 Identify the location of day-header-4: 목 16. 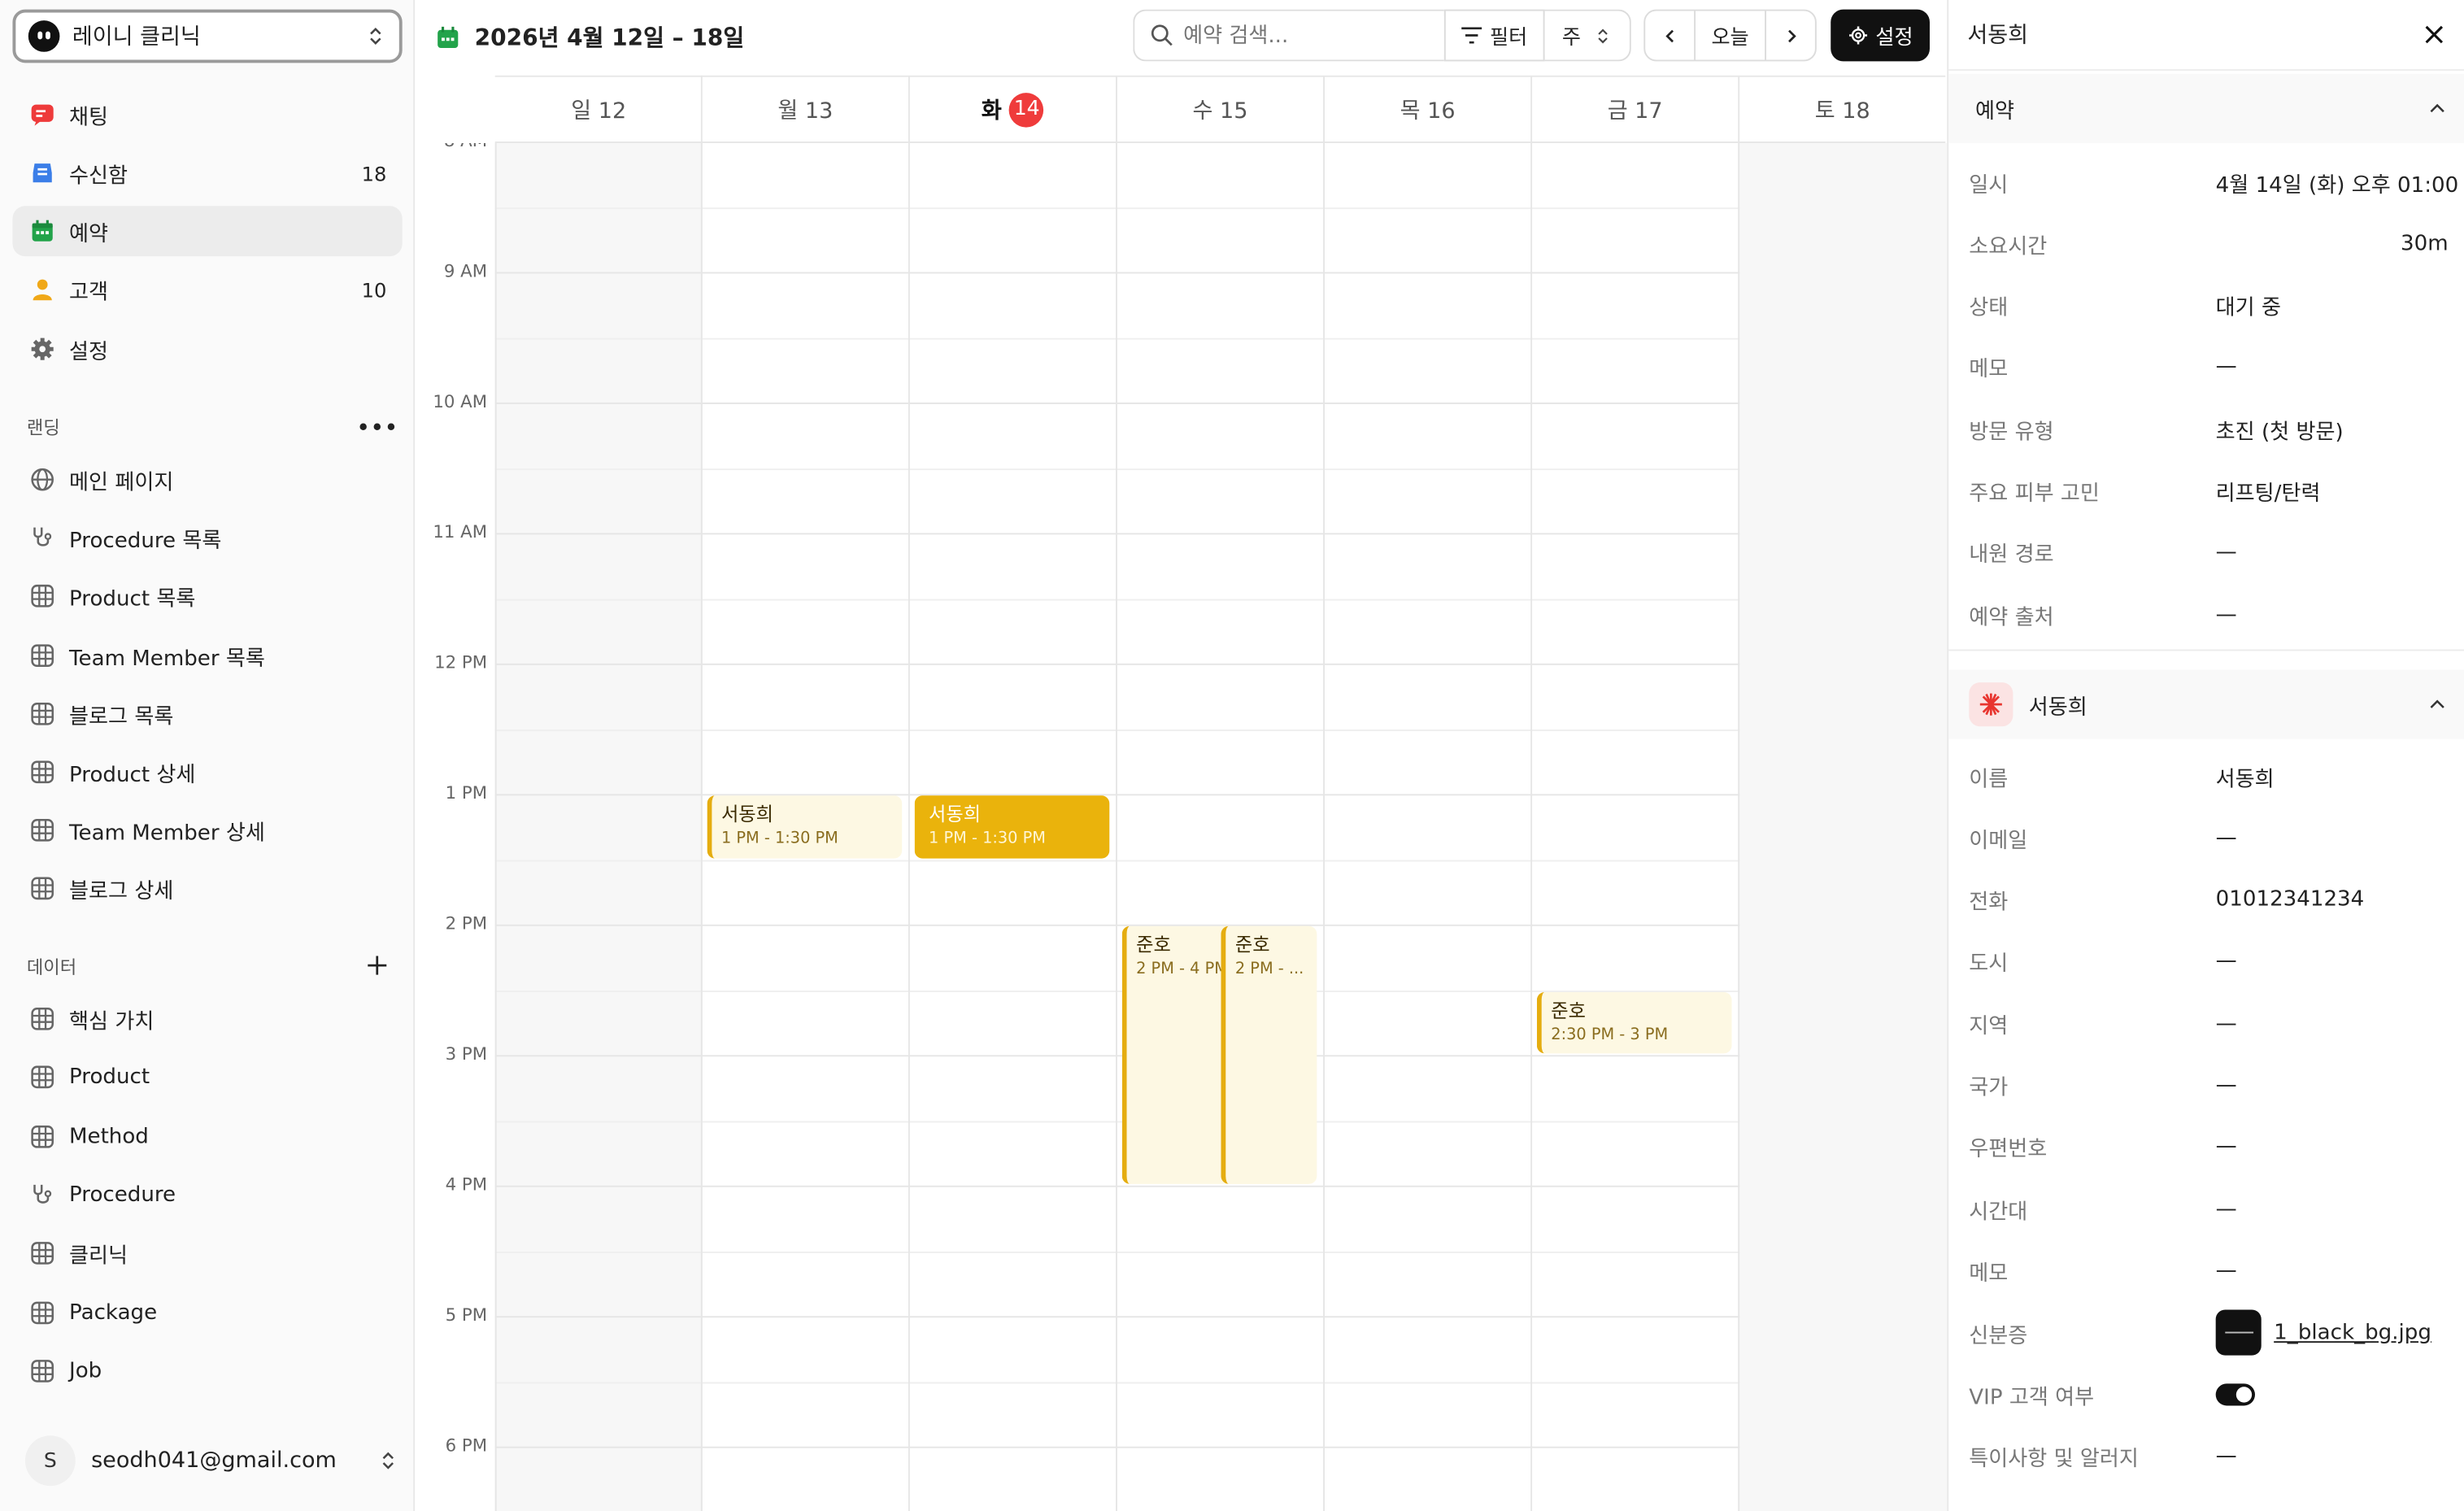
(1427, 109).